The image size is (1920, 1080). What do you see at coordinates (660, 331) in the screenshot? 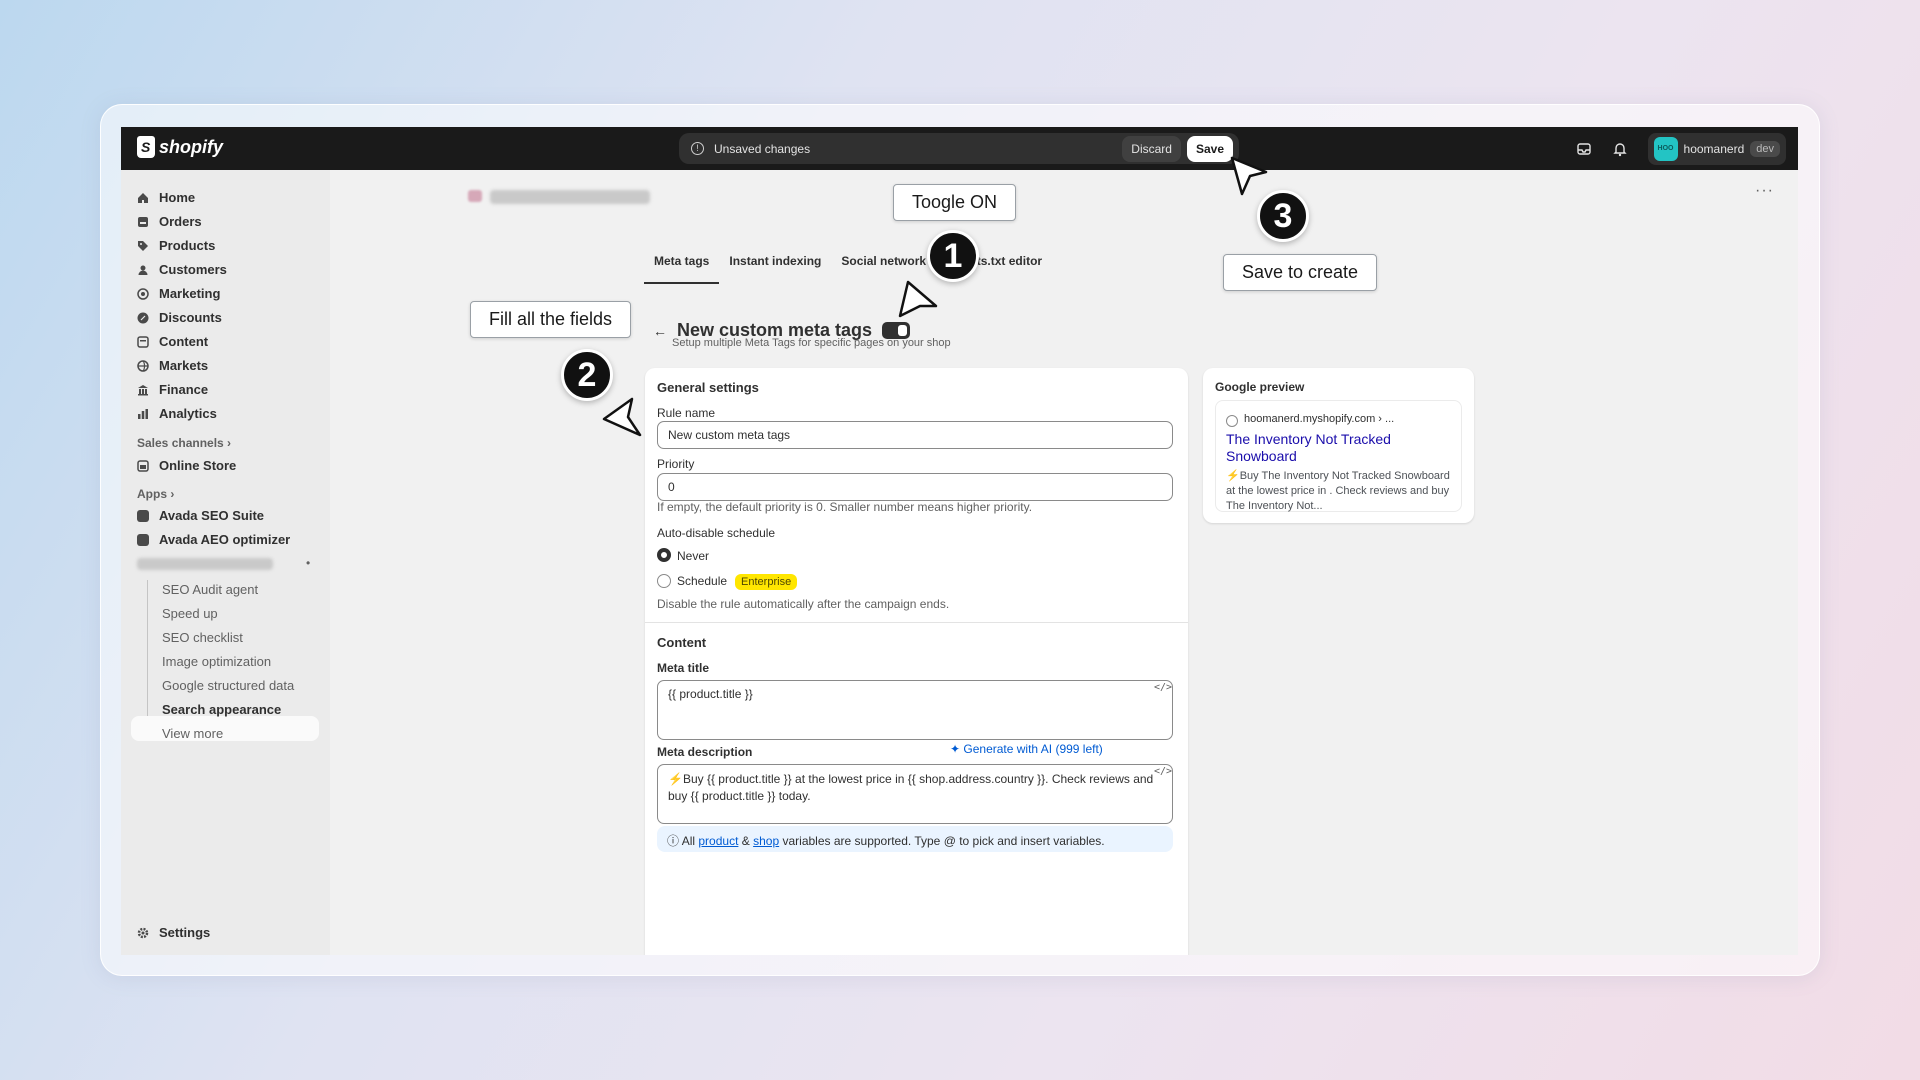
I see `back-arrow-icon: ←` at bounding box center [660, 331].